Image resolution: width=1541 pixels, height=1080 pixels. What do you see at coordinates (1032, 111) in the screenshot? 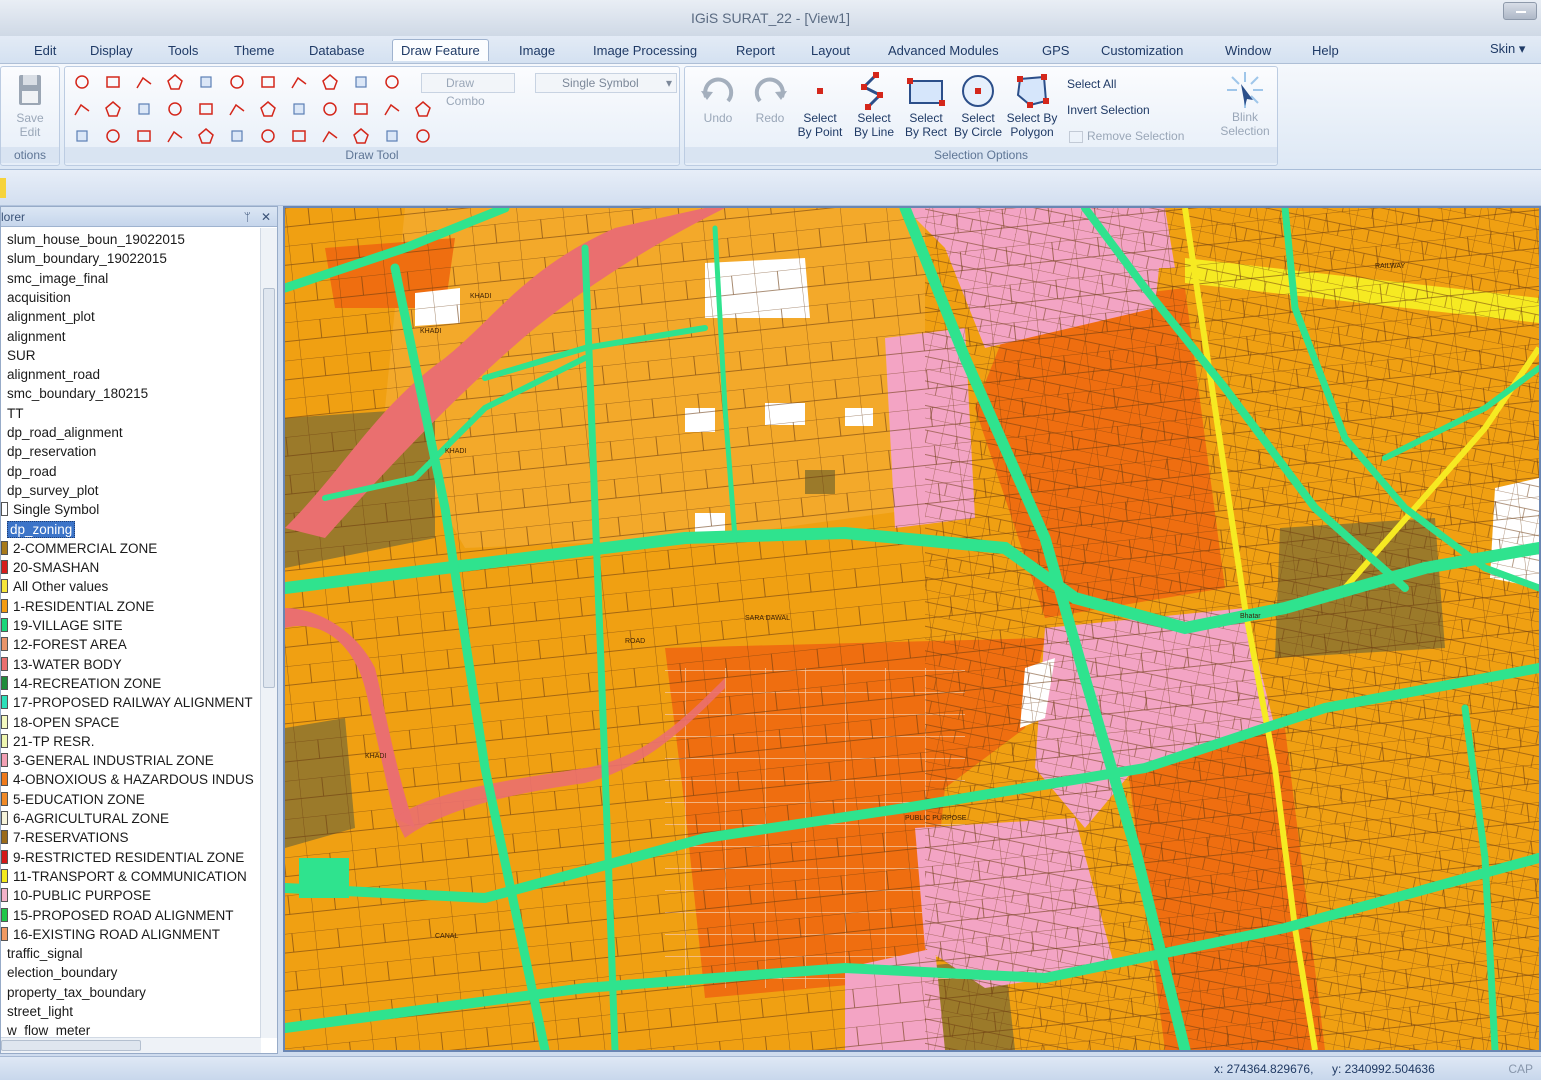
I see `select-by-polygon-button: Select By Polygon` at bounding box center [1032, 111].